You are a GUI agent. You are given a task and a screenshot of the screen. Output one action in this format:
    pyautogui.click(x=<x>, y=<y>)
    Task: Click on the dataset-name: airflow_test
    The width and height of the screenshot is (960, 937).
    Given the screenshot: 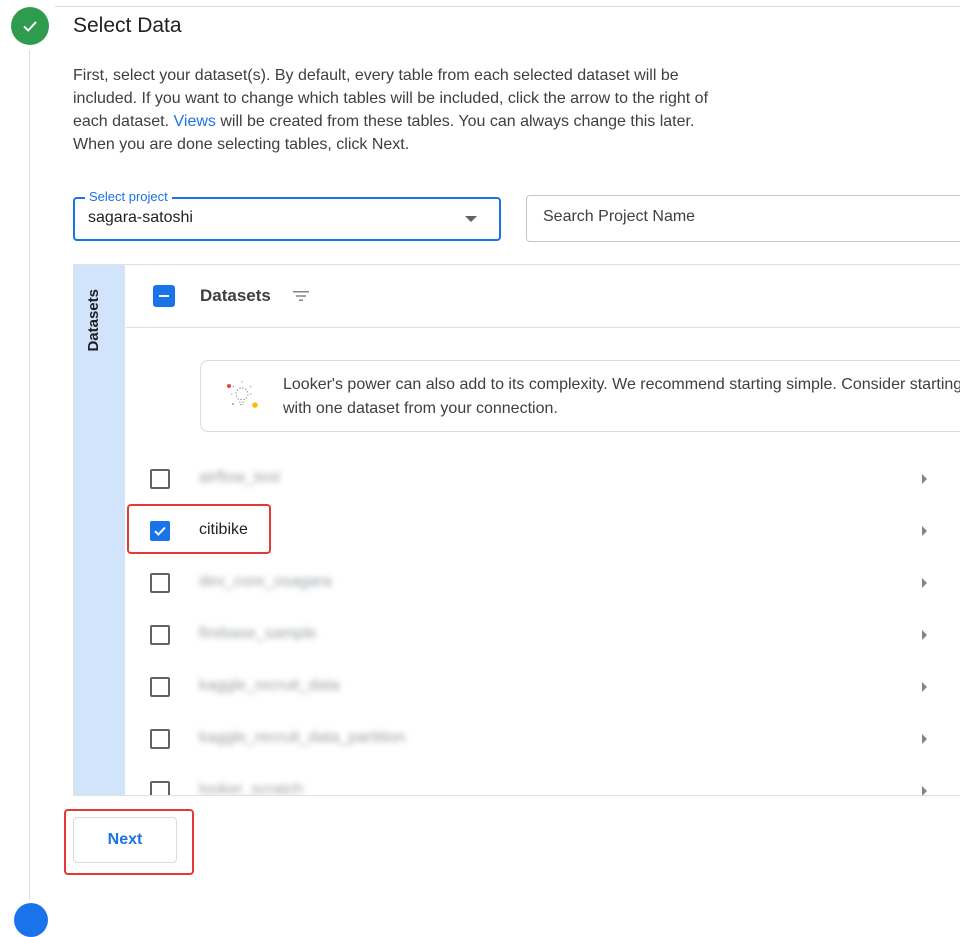 What is the action you would take?
    pyautogui.click(x=239, y=477)
    